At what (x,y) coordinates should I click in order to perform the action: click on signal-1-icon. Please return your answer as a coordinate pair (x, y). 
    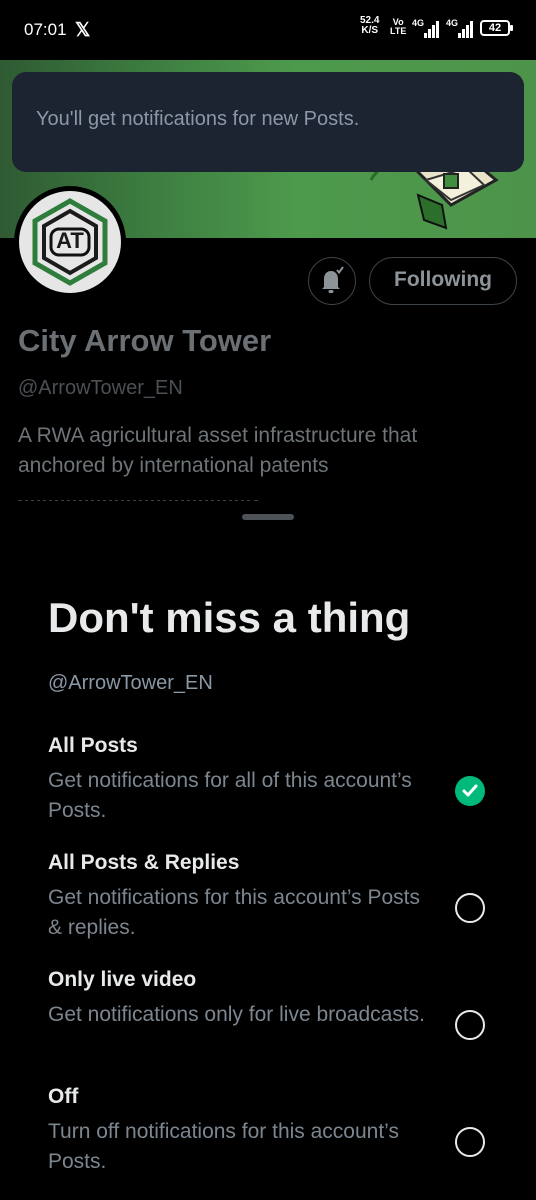
    Looking at the image, I should click on (432, 29).